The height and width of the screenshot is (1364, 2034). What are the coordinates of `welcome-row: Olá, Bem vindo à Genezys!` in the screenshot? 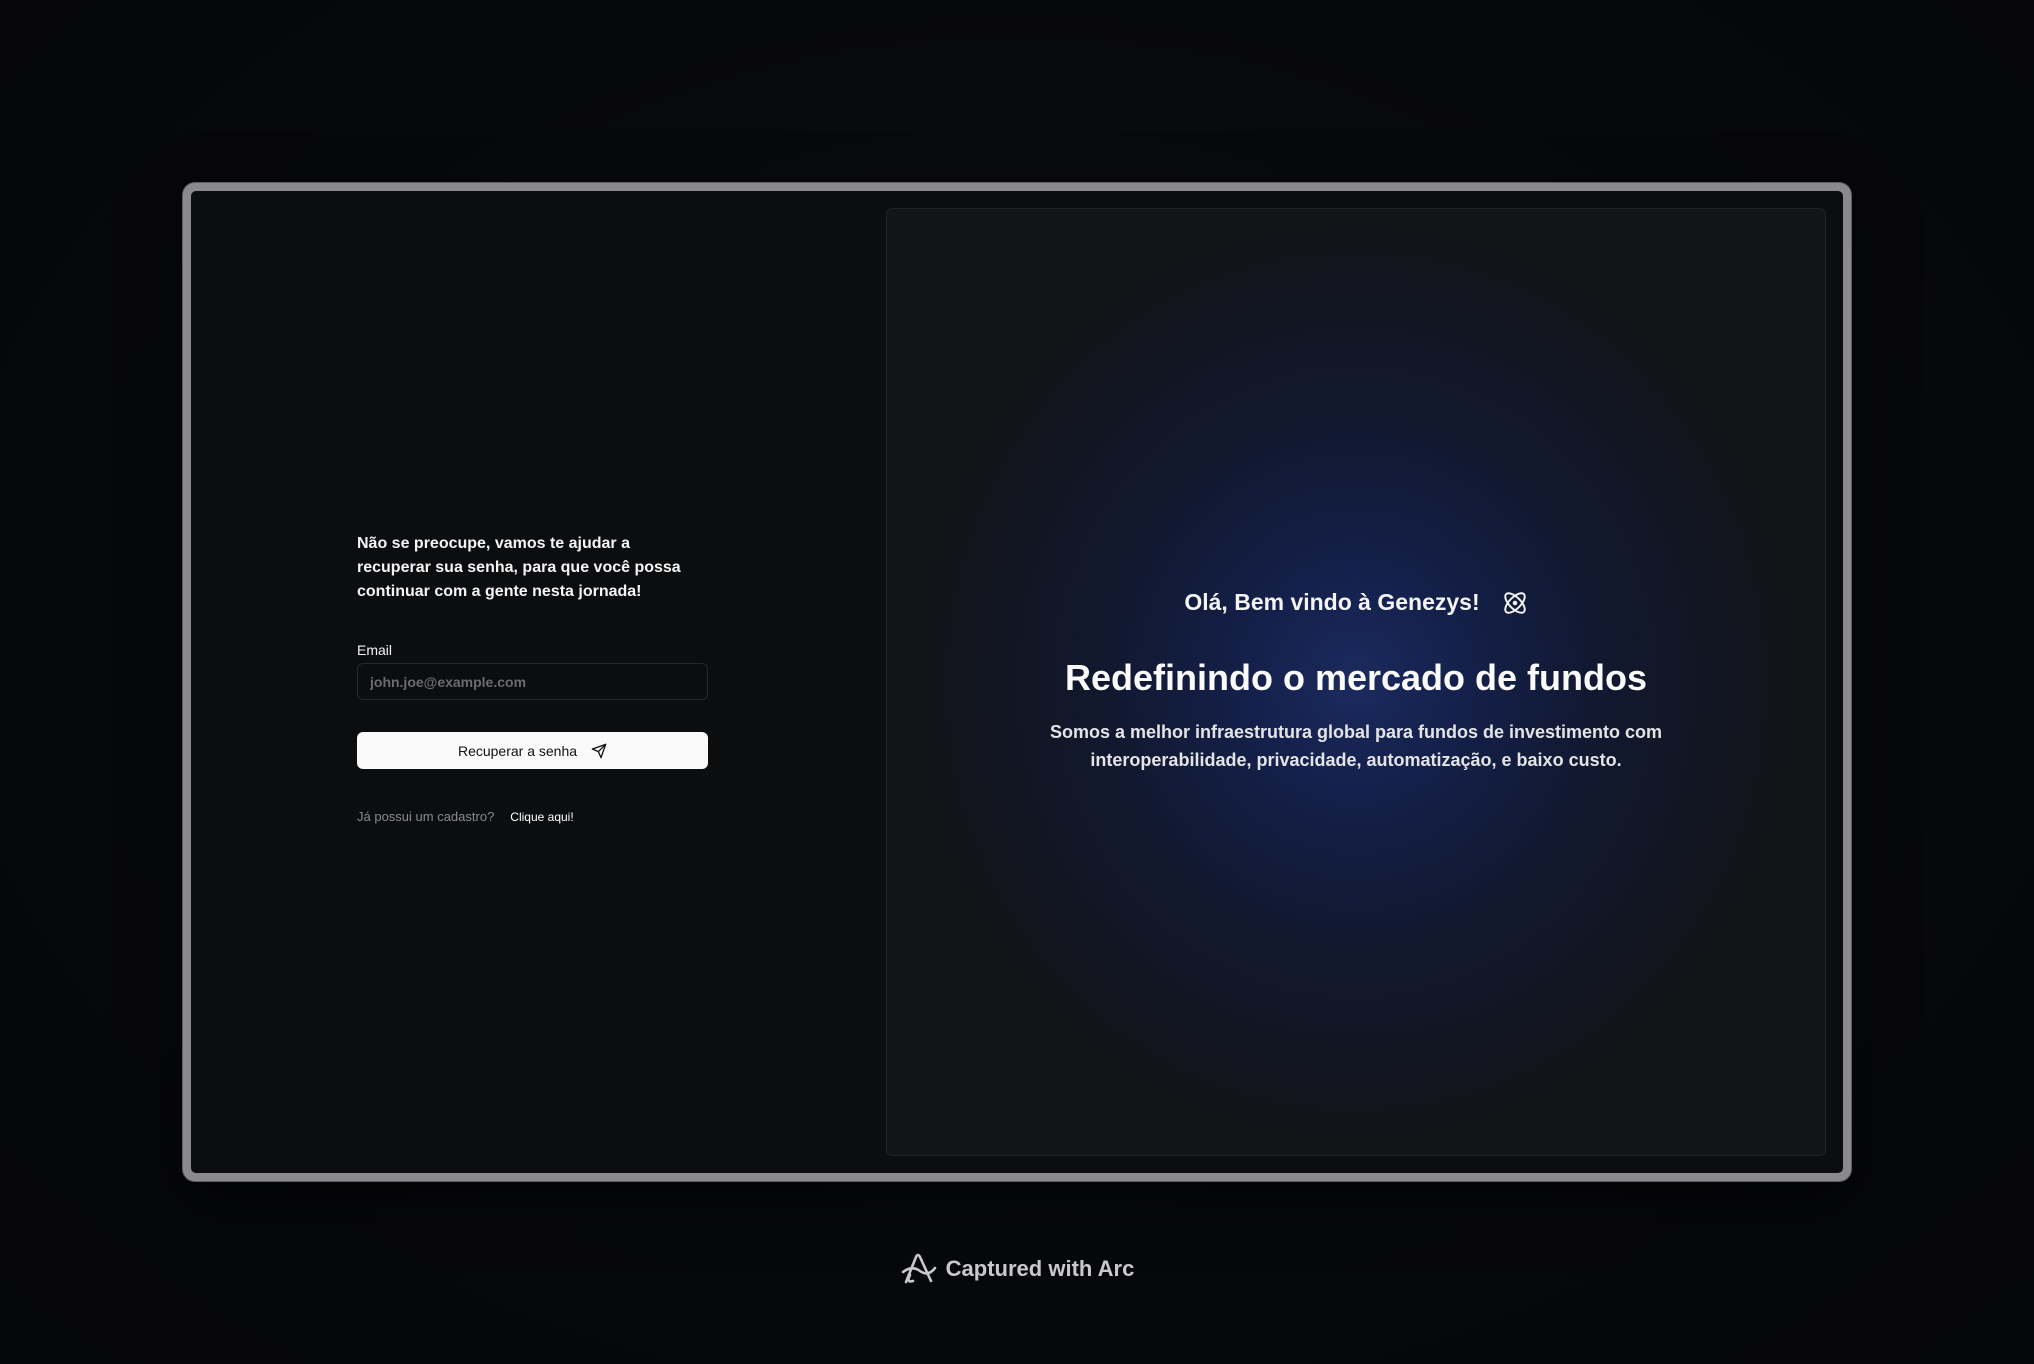 It's located at (1356, 602).